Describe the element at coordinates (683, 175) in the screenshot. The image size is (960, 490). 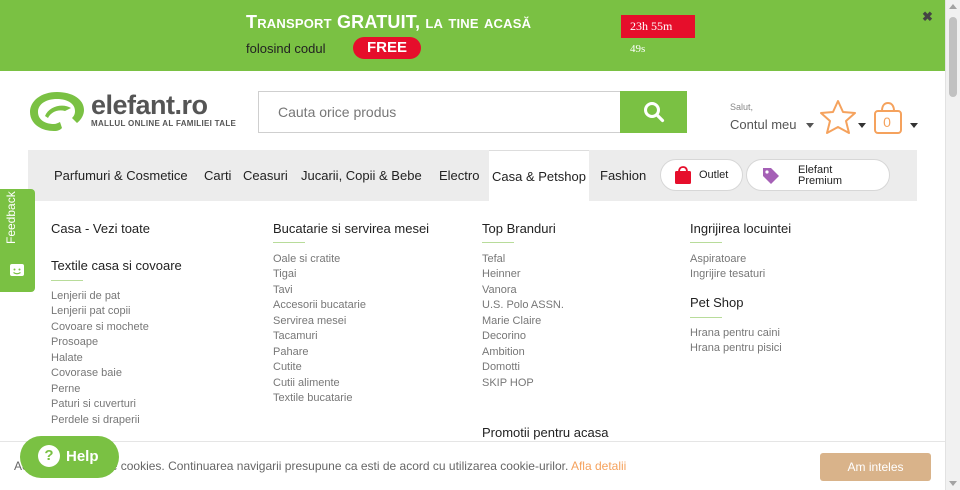
I see `shopping-bag-icon` at that location.